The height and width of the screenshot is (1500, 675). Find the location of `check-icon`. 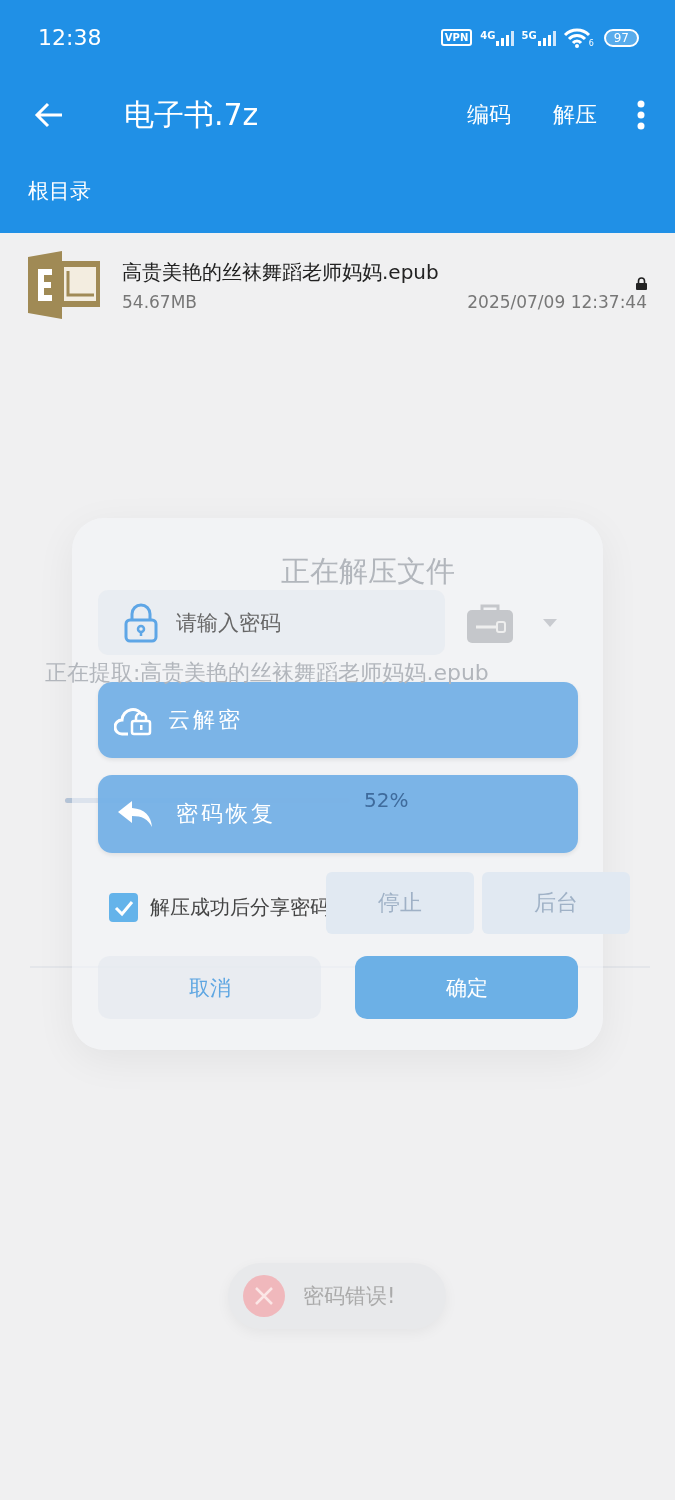

check-icon is located at coordinates (123, 907).